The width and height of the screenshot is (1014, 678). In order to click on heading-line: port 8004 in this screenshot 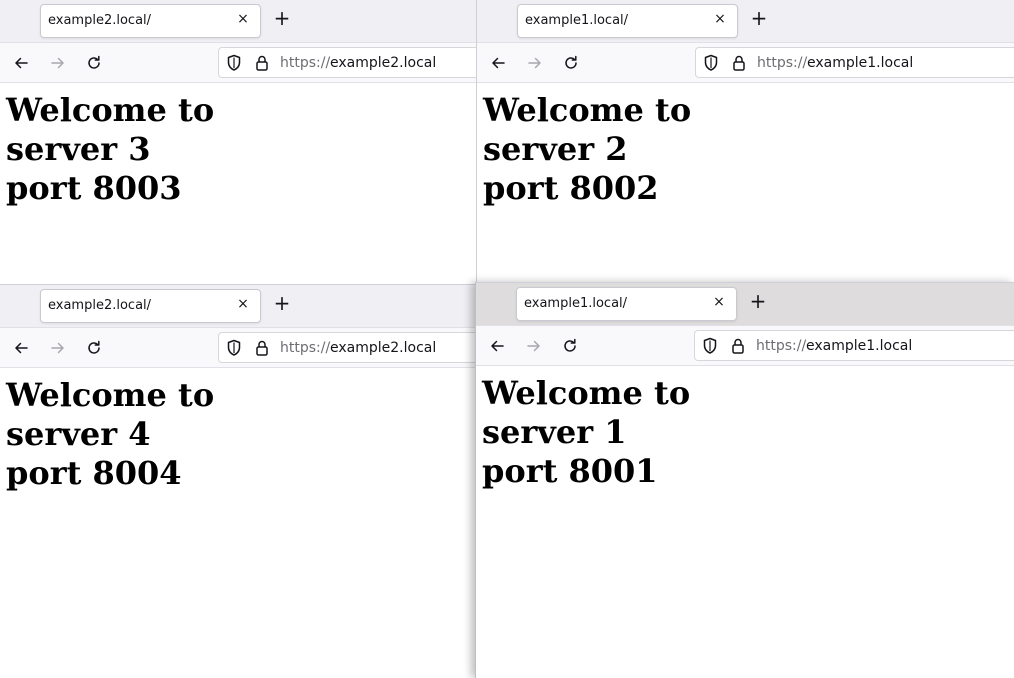, I will do `click(94, 473)`.